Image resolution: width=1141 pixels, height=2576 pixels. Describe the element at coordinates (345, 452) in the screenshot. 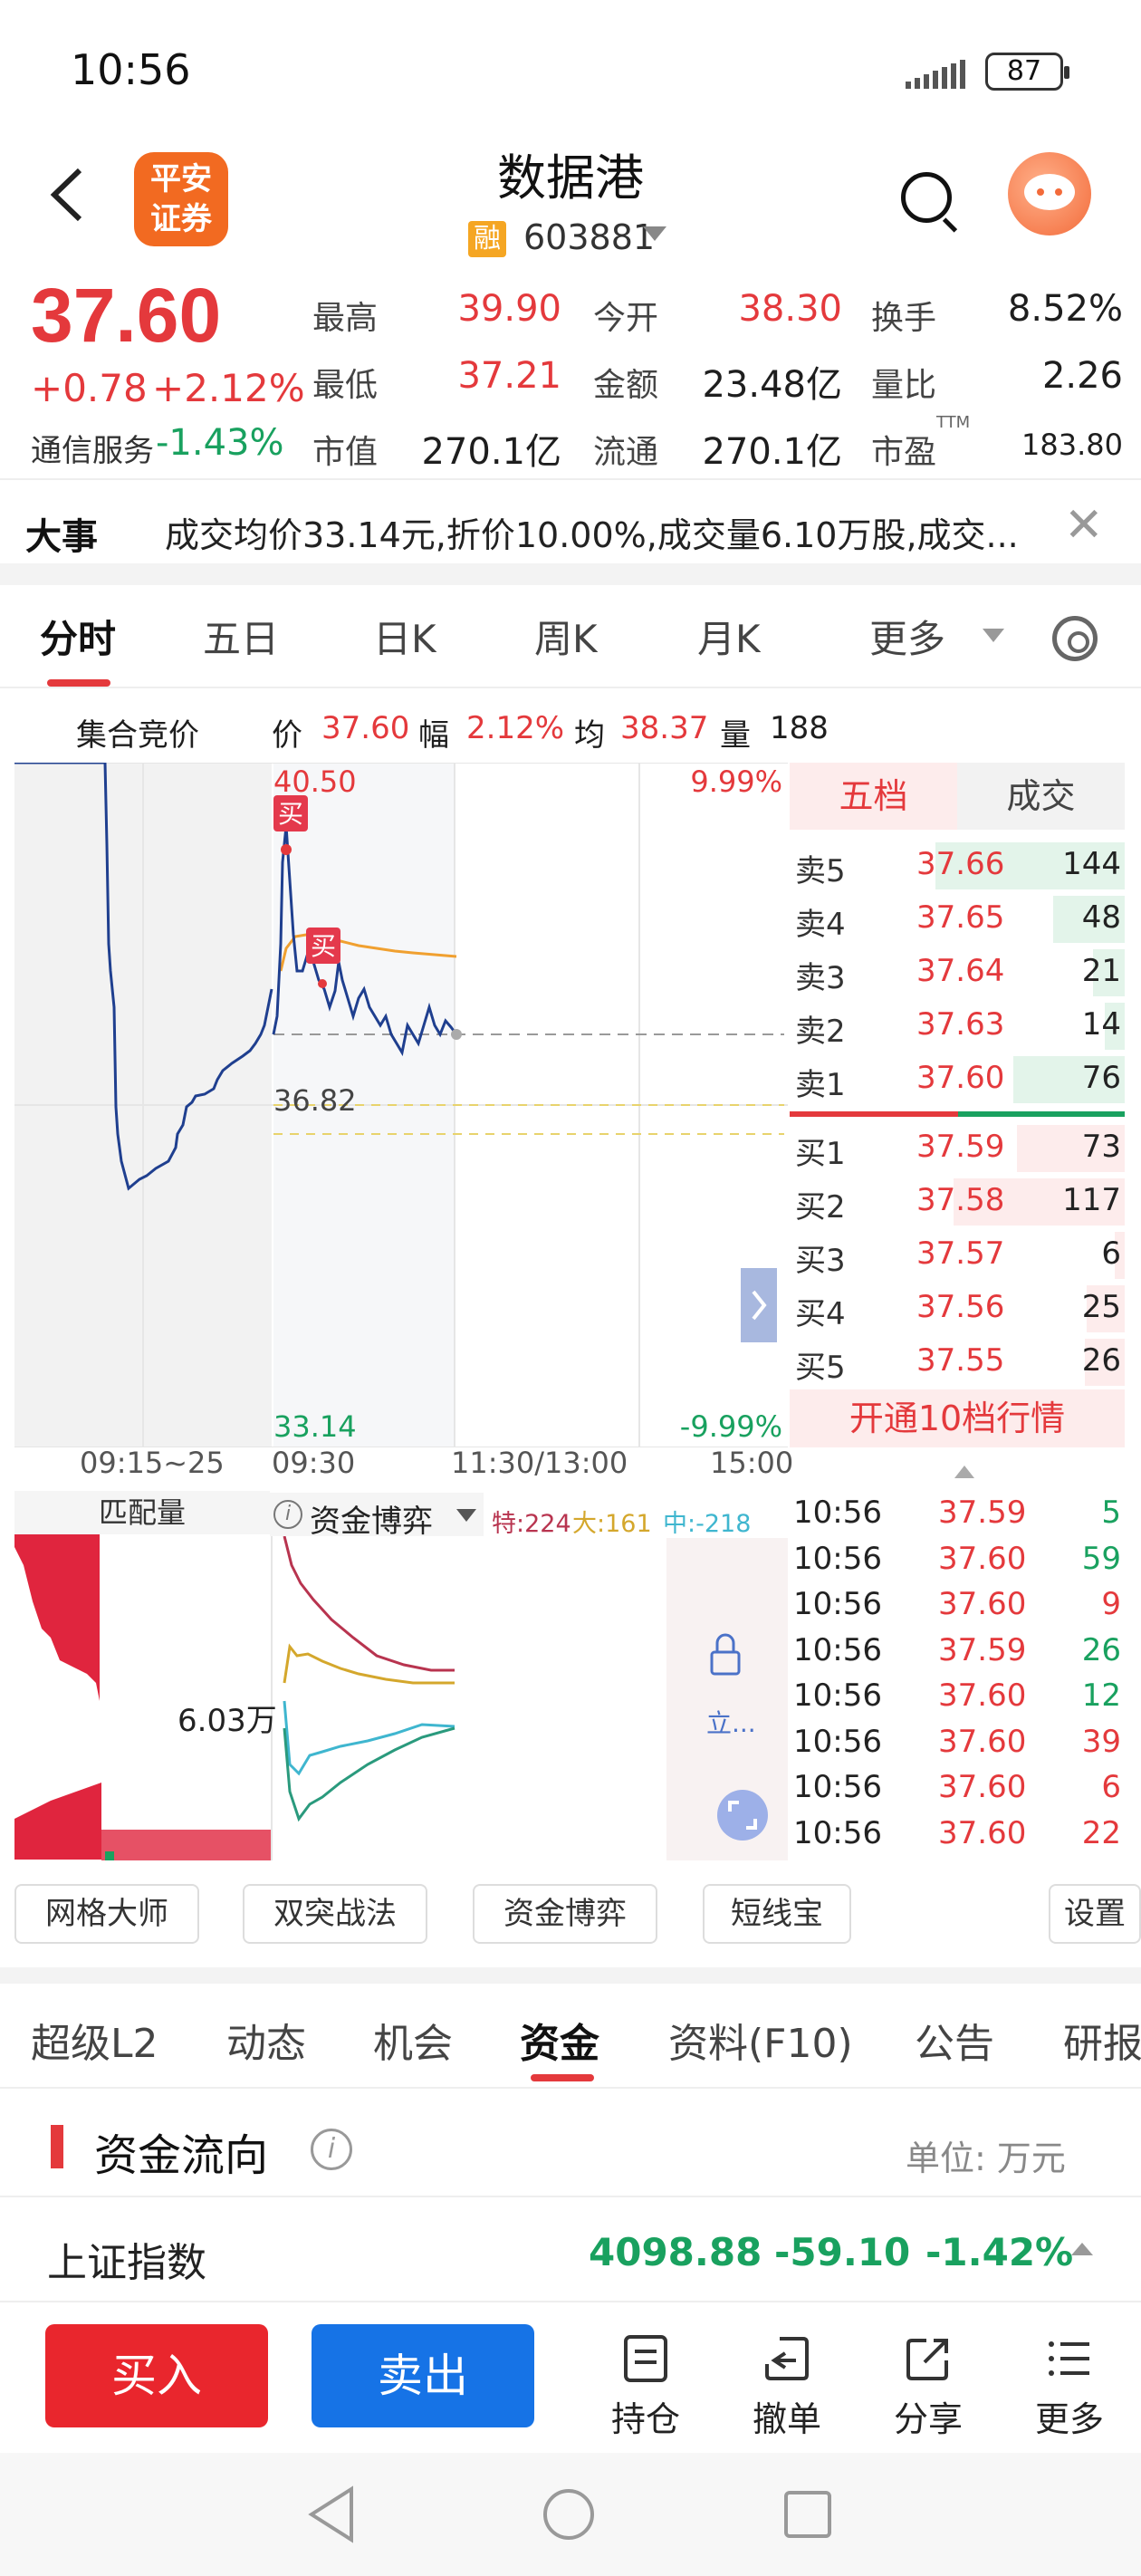

I see `mcap-label: 市值` at that location.